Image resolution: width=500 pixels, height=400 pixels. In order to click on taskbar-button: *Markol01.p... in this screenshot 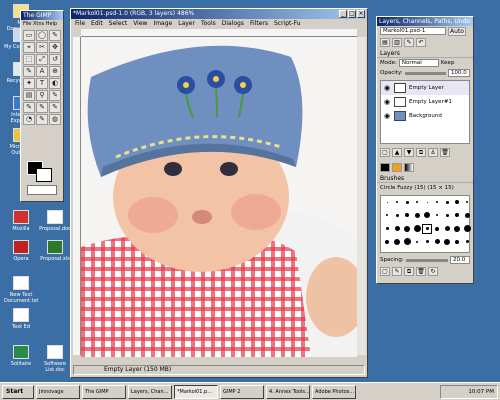, I will do `click(196, 391)`.